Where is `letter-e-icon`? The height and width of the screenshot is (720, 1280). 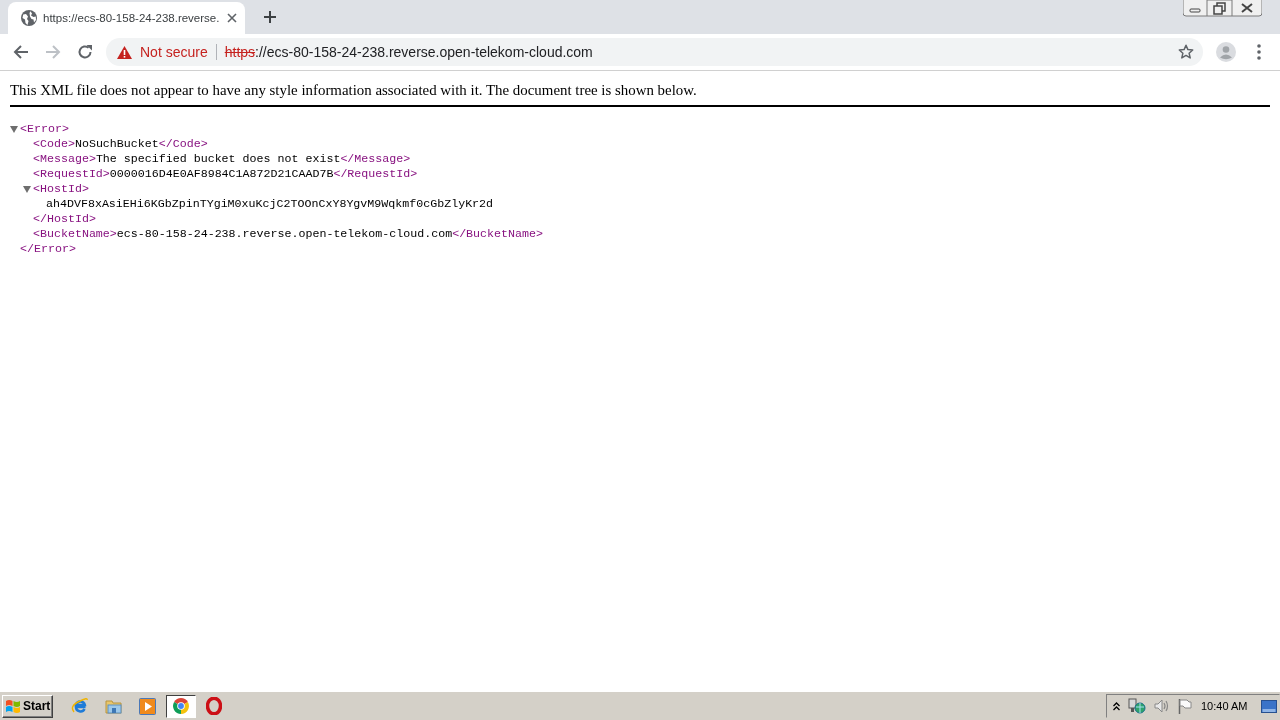 letter-e-icon is located at coordinates (80, 706).